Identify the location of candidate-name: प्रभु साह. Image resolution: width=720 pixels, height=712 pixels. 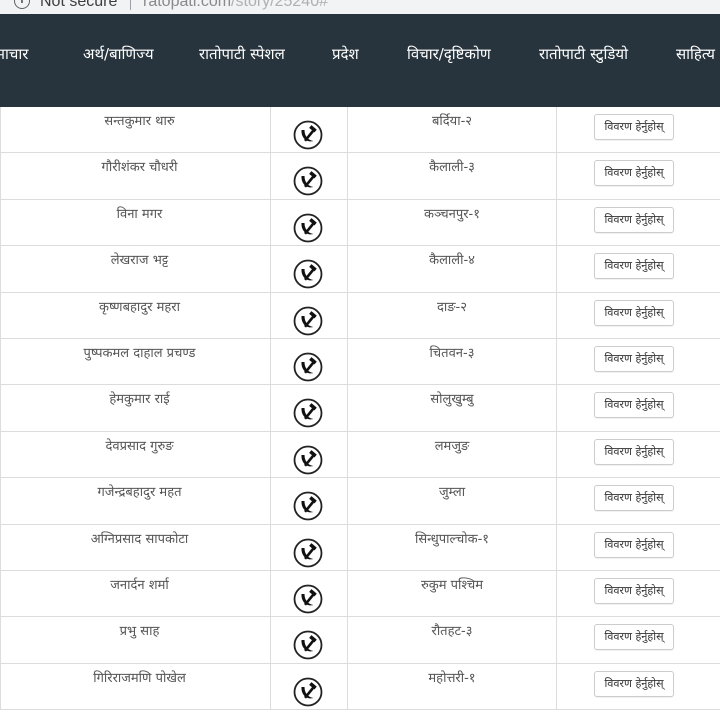
(139, 632).